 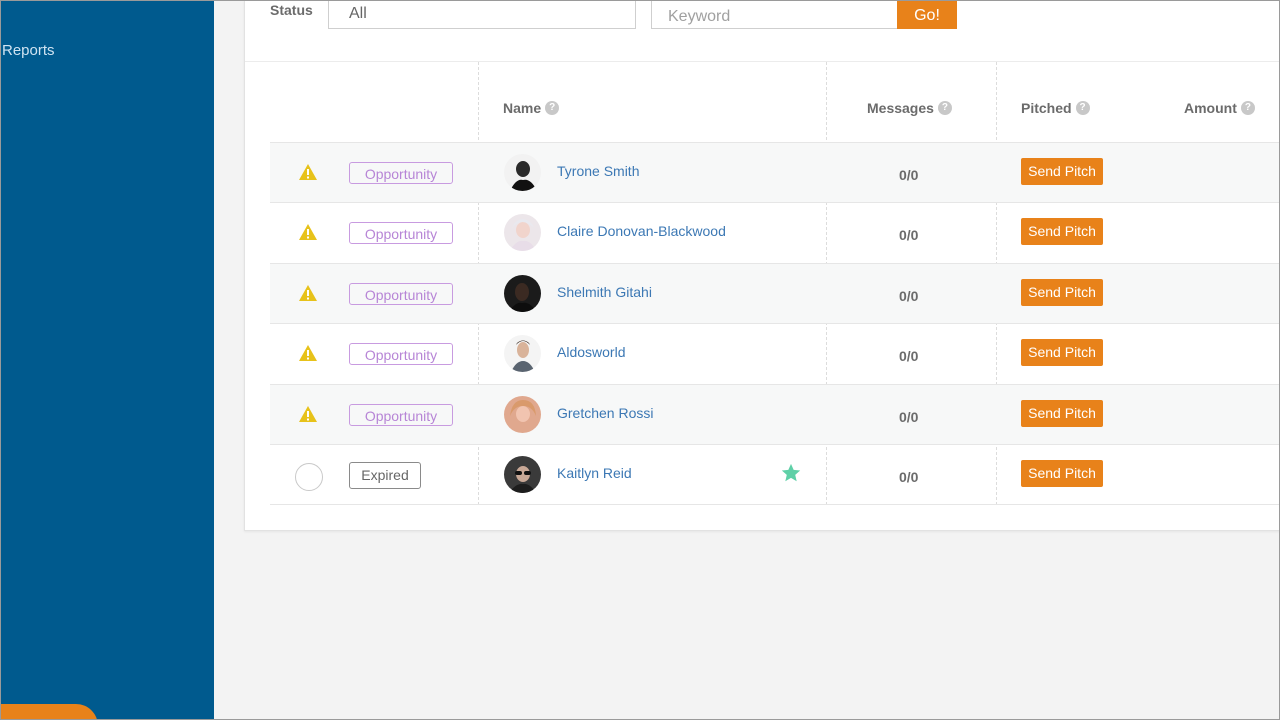 I want to click on person-name-link: Shelmith Gitahi, so click(x=604, y=292).